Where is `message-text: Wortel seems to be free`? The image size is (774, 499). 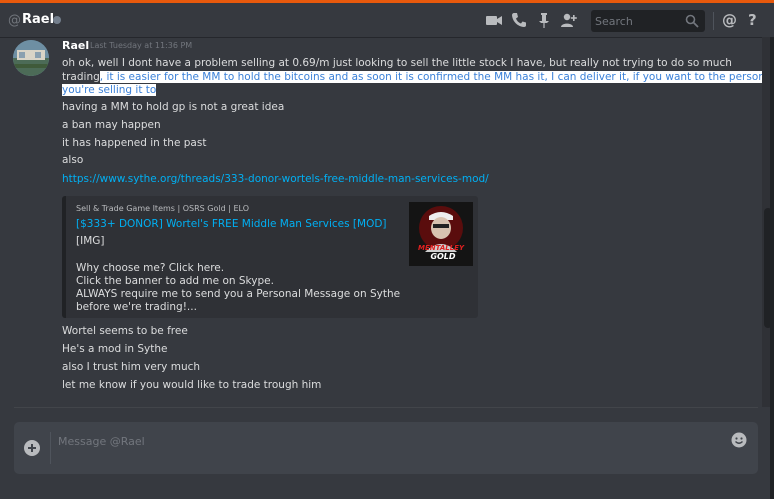 message-text: Wortel seems to be free is located at coordinates (125, 331).